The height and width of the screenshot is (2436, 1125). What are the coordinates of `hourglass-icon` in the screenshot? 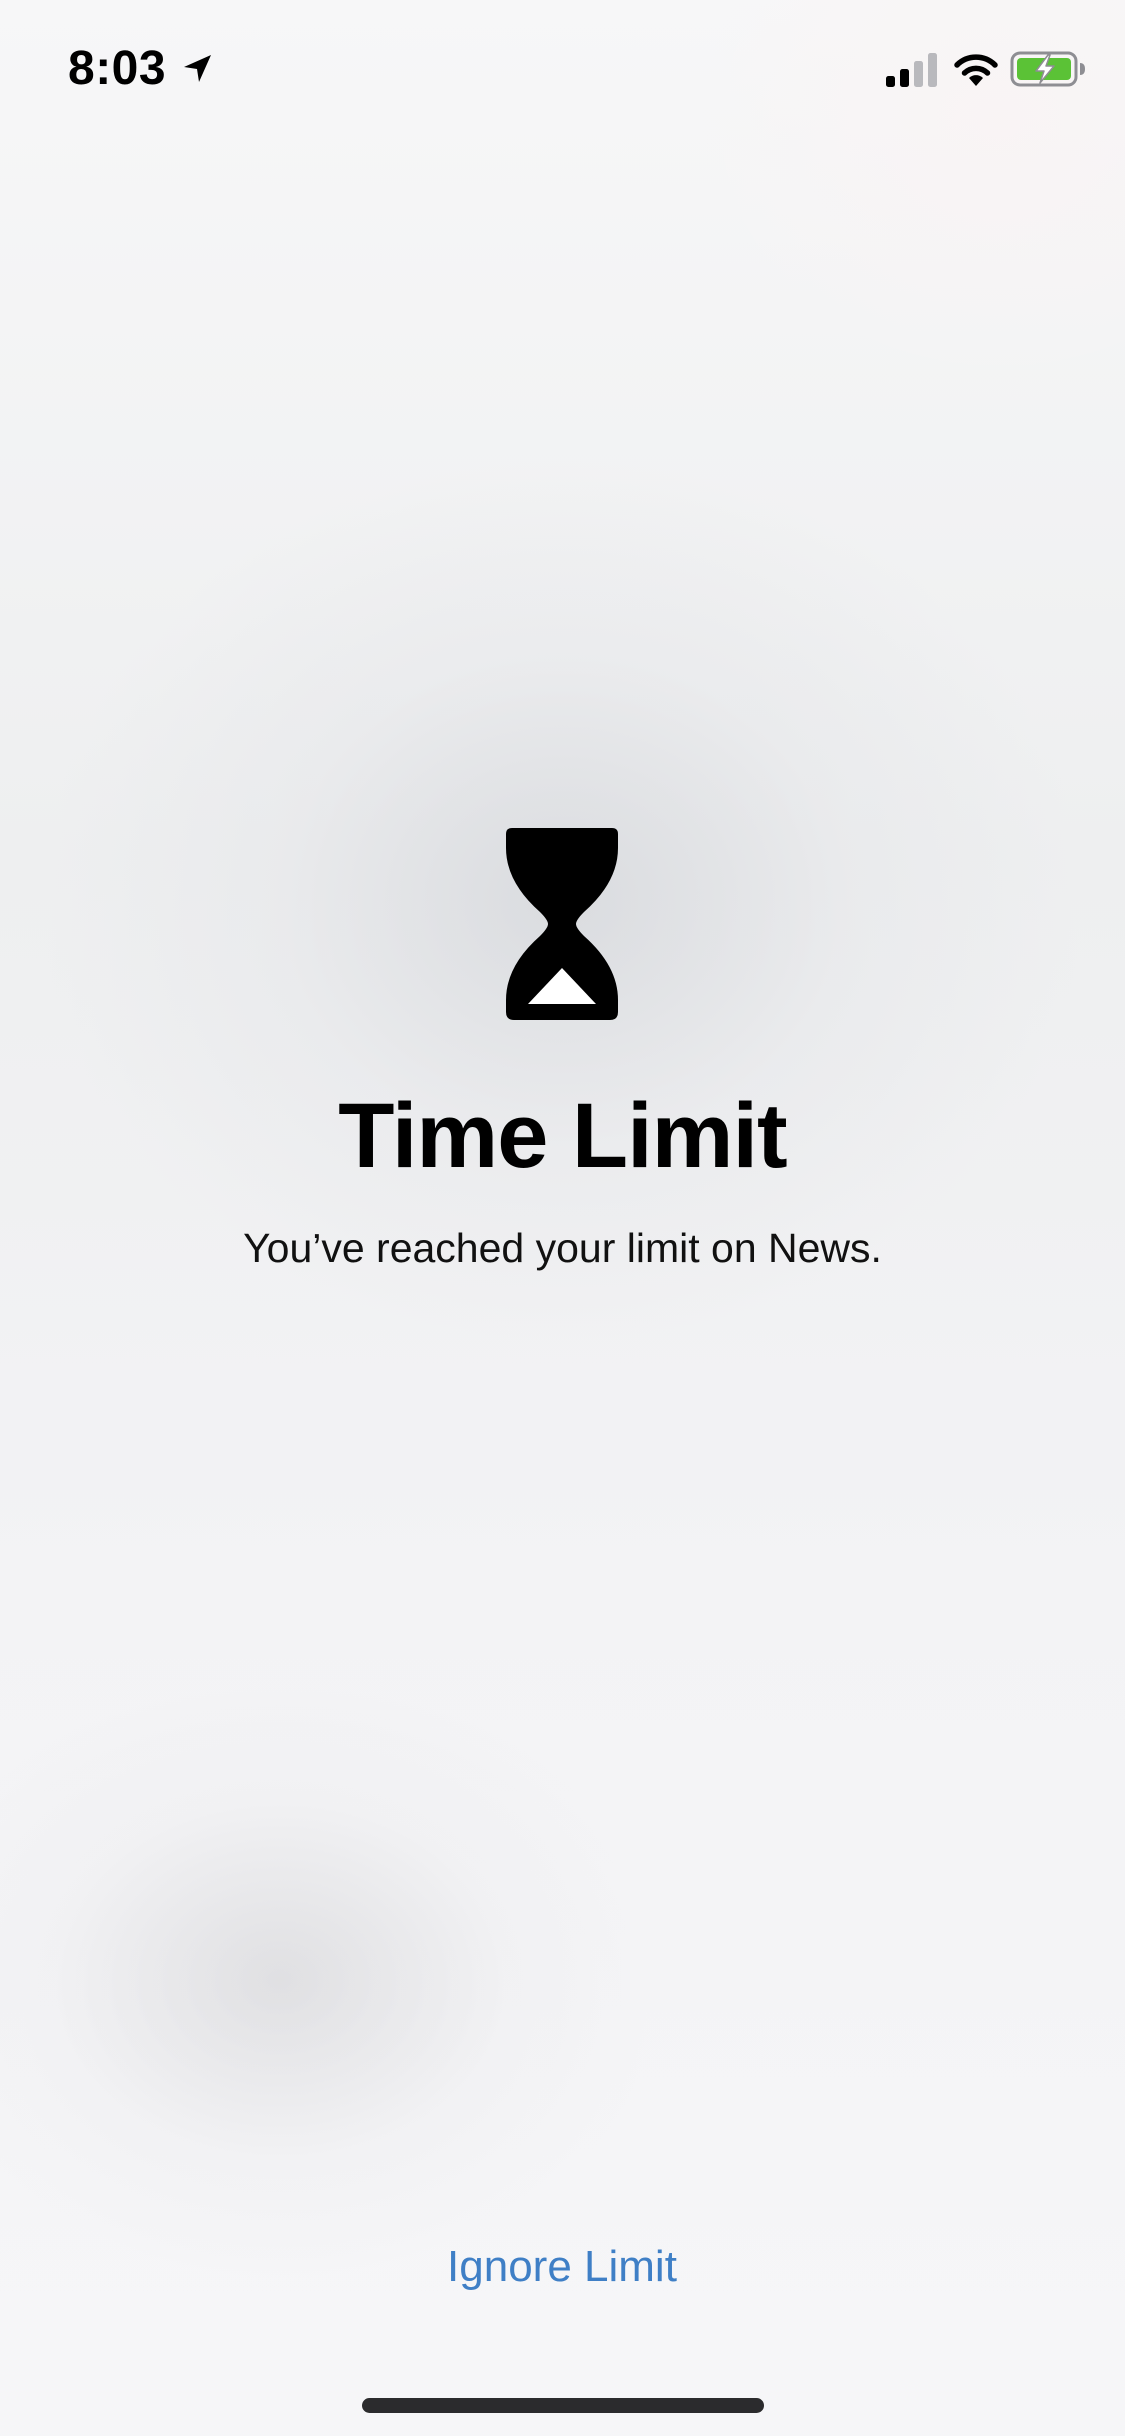 It's located at (562, 924).